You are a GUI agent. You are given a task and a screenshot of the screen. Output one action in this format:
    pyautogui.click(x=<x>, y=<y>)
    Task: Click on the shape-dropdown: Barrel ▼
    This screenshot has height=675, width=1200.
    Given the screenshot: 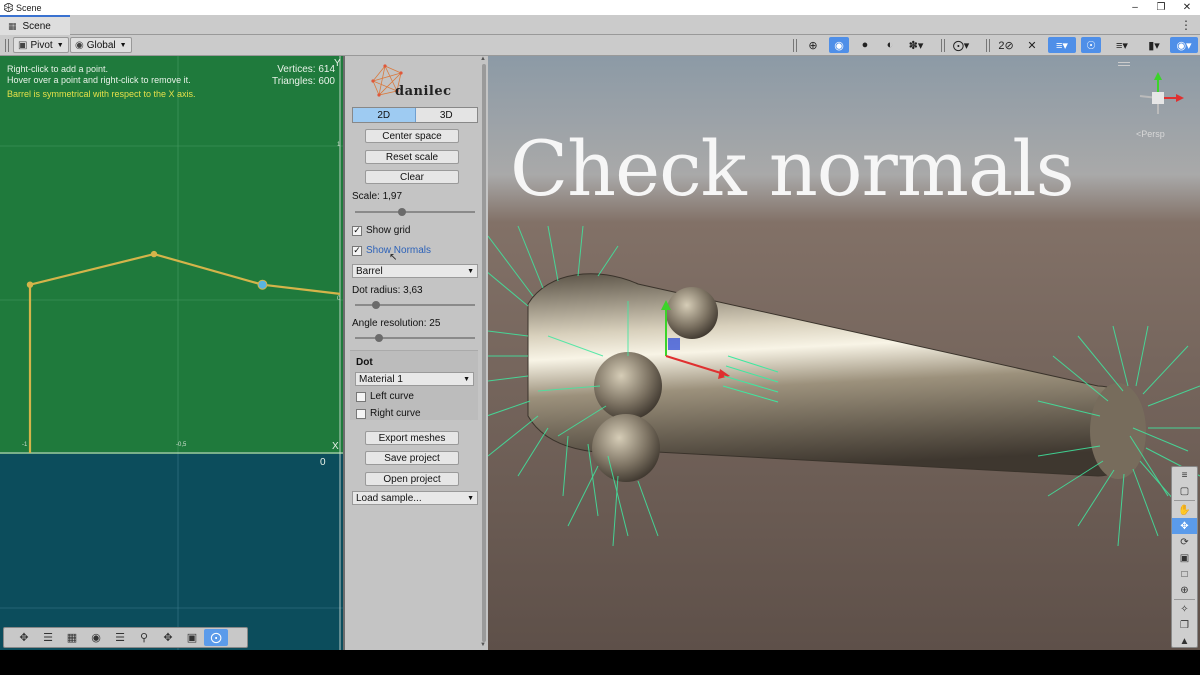 What is the action you would take?
    pyautogui.click(x=415, y=271)
    